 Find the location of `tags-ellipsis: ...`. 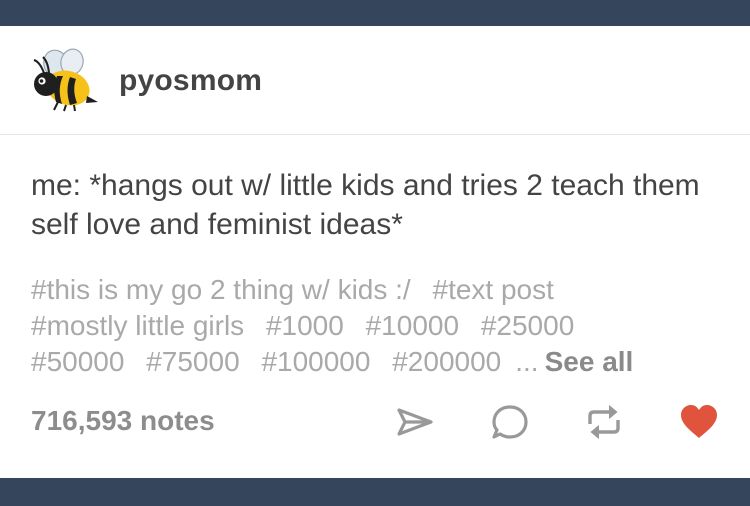

tags-ellipsis: ... is located at coordinates (527, 361).